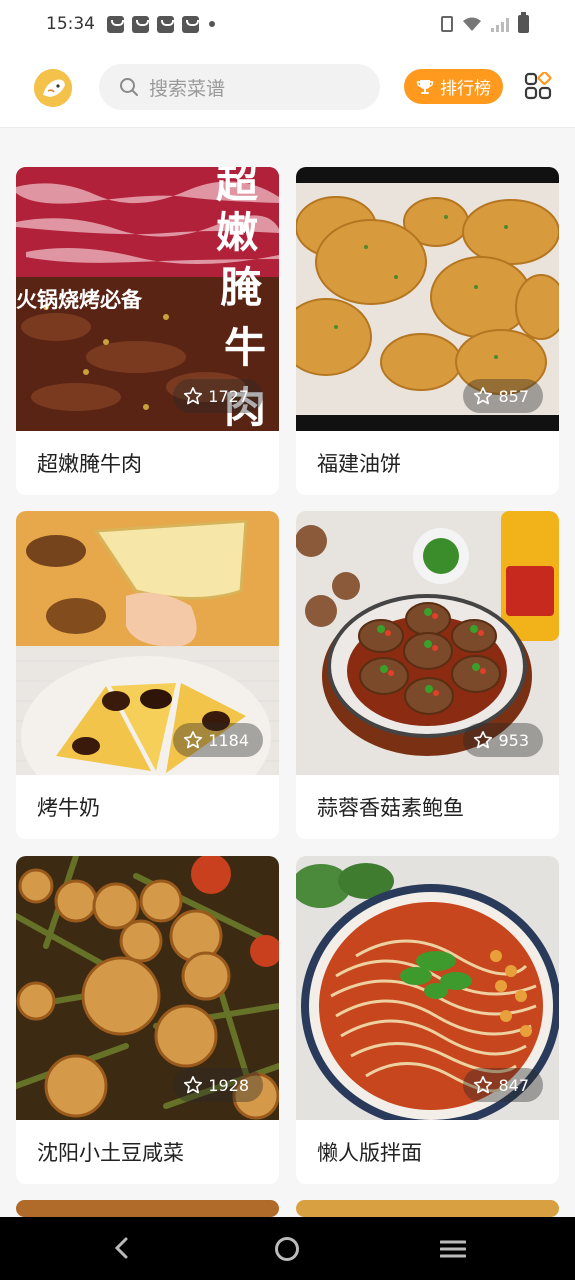 Image resolution: width=575 pixels, height=1280 pixels. I want to click on back-icon, so click(122, 1248).